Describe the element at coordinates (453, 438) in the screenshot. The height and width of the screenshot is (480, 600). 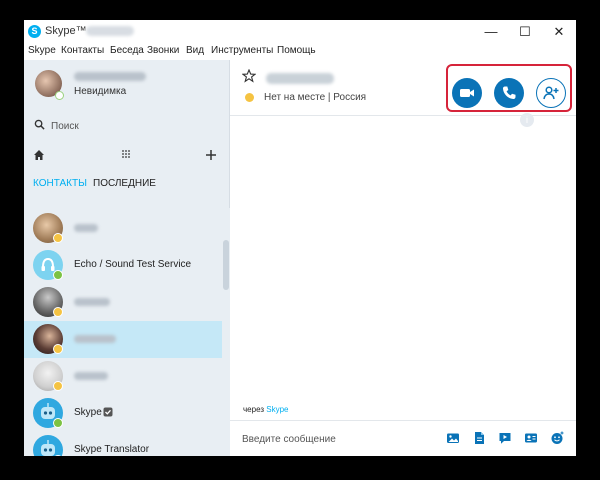
I see `send-image-icon` at that location.